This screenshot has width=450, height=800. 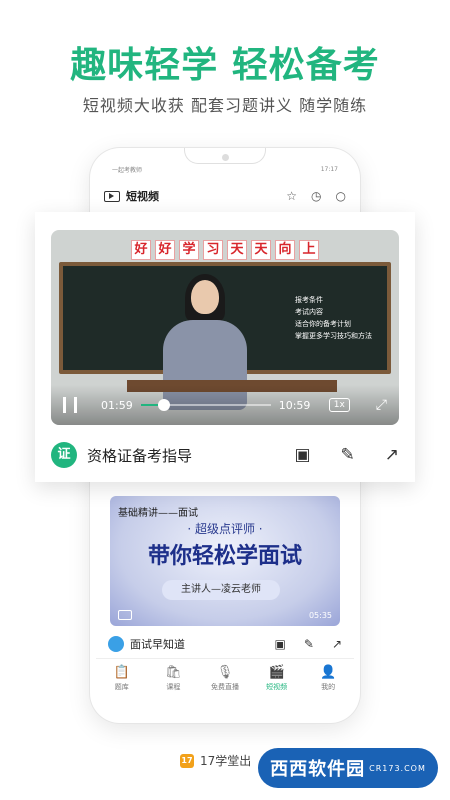 What do you see at coordinates (333, 336) in the screenshot?
I see `blackboard-line: 掌握更多学习技巧和方法` at bounding box center [333, 336].